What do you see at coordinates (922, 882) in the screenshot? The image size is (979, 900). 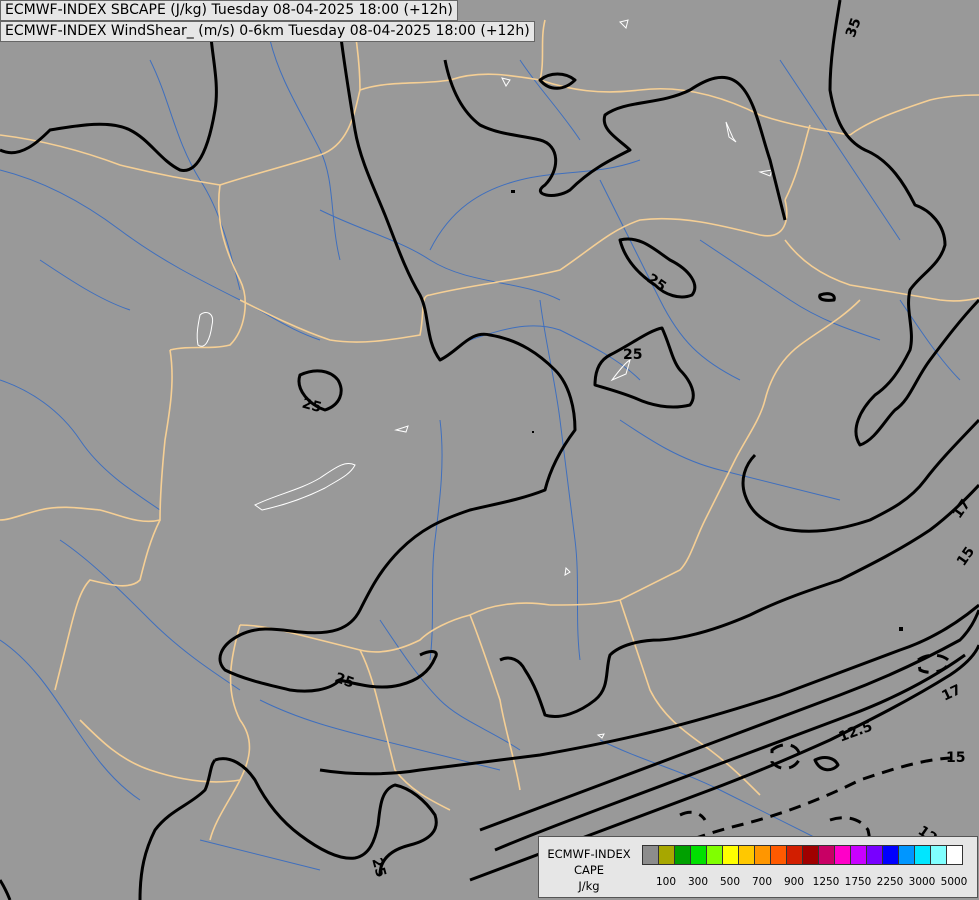 I see `legend-tick-label: 3000` at bounding box center [922, 882].